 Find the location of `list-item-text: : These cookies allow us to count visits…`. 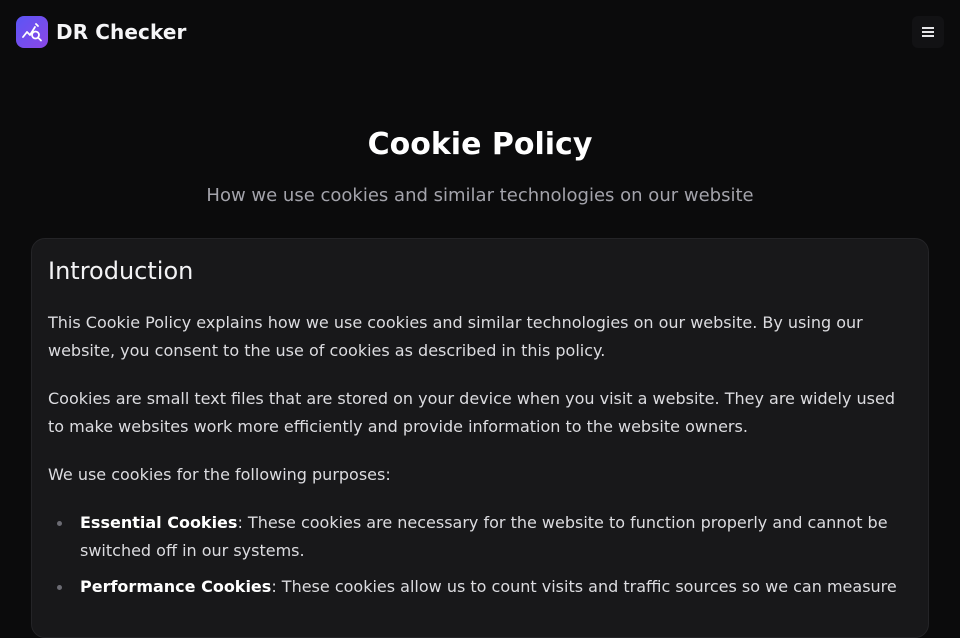

list-item-text: : These cookies allow us to count visits… is located at coordinates (584, 586).